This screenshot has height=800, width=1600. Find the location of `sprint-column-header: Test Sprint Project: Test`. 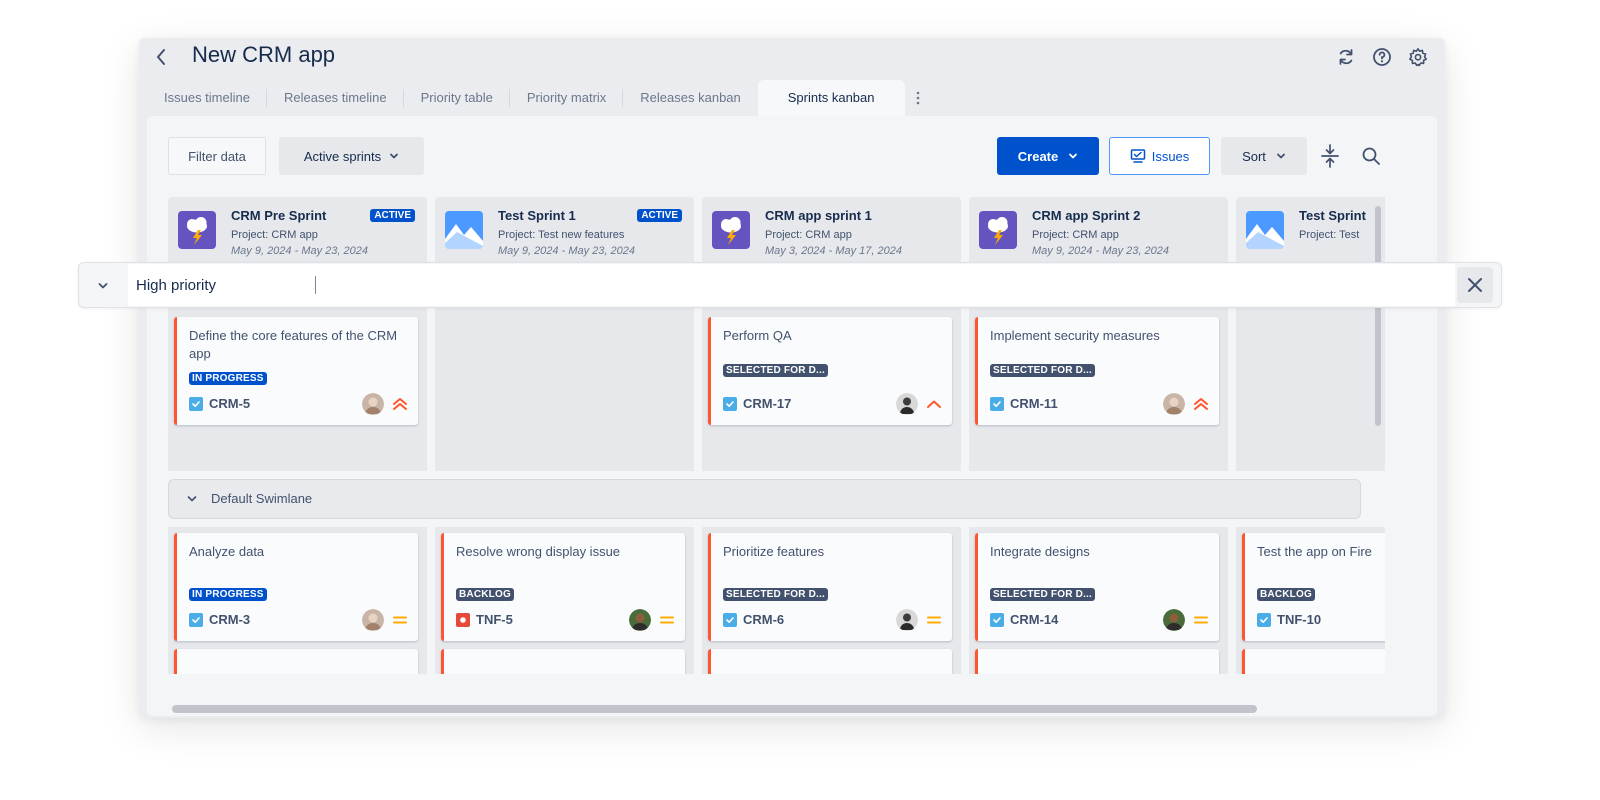

sprint-column-header: Test Sprint Project: Test is located at coordinates (1310, 230).